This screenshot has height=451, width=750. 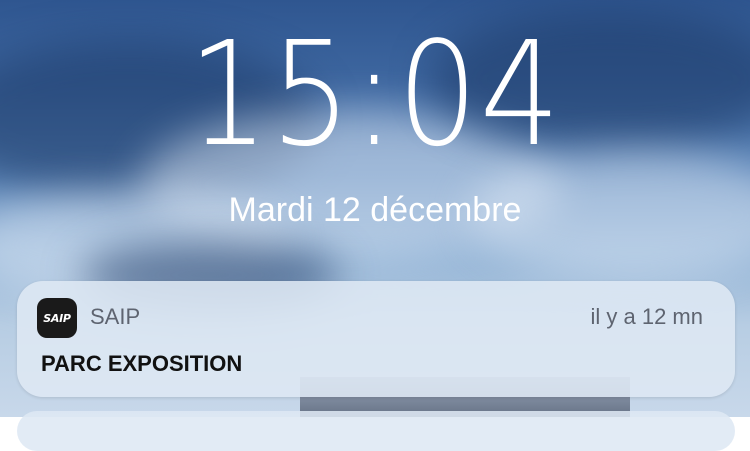 What do you see at coordinates (647, 316) in the screenshot?
I see `notification-timestamp: il y a 12 mn` at bounding box center [647, 316].